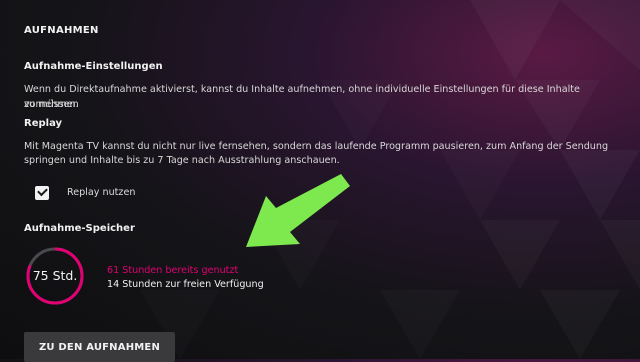 The height and width of the screenshot is (362, 640). Describe the element at coordinates (298, 210) in the screenshot. I see `green-arrow-icon` at that location.